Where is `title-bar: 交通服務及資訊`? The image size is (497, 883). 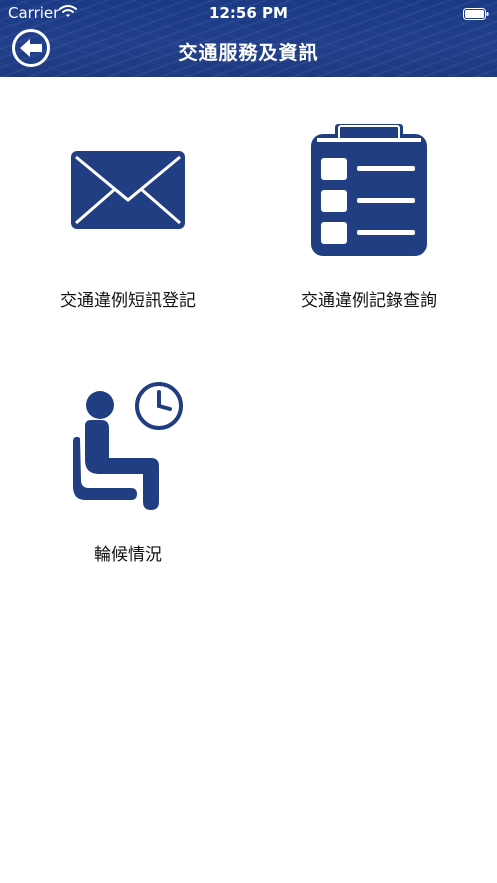 title-bar: 交通服務及資訊 is located at coordinates (248, 51).